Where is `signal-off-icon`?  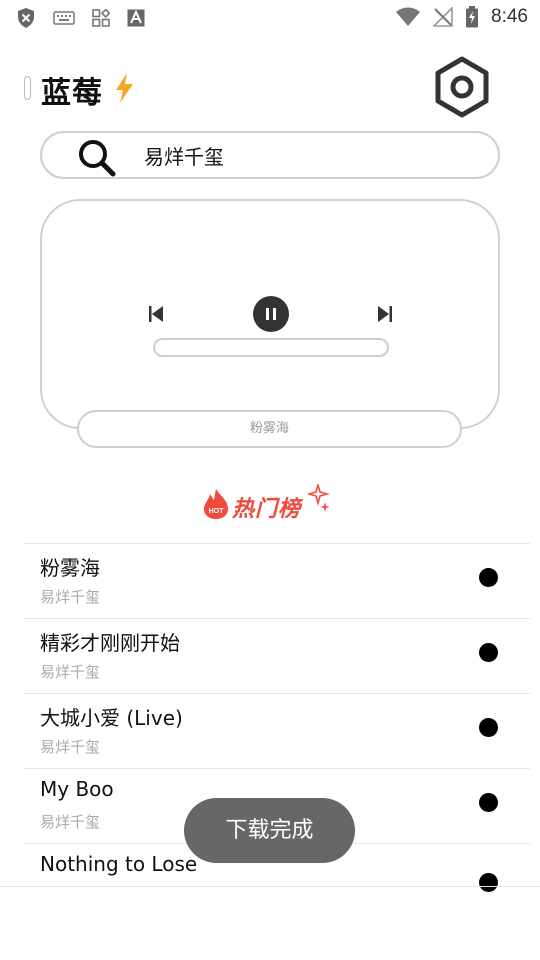 signal-off-icon is located at coordinates (443, 17).